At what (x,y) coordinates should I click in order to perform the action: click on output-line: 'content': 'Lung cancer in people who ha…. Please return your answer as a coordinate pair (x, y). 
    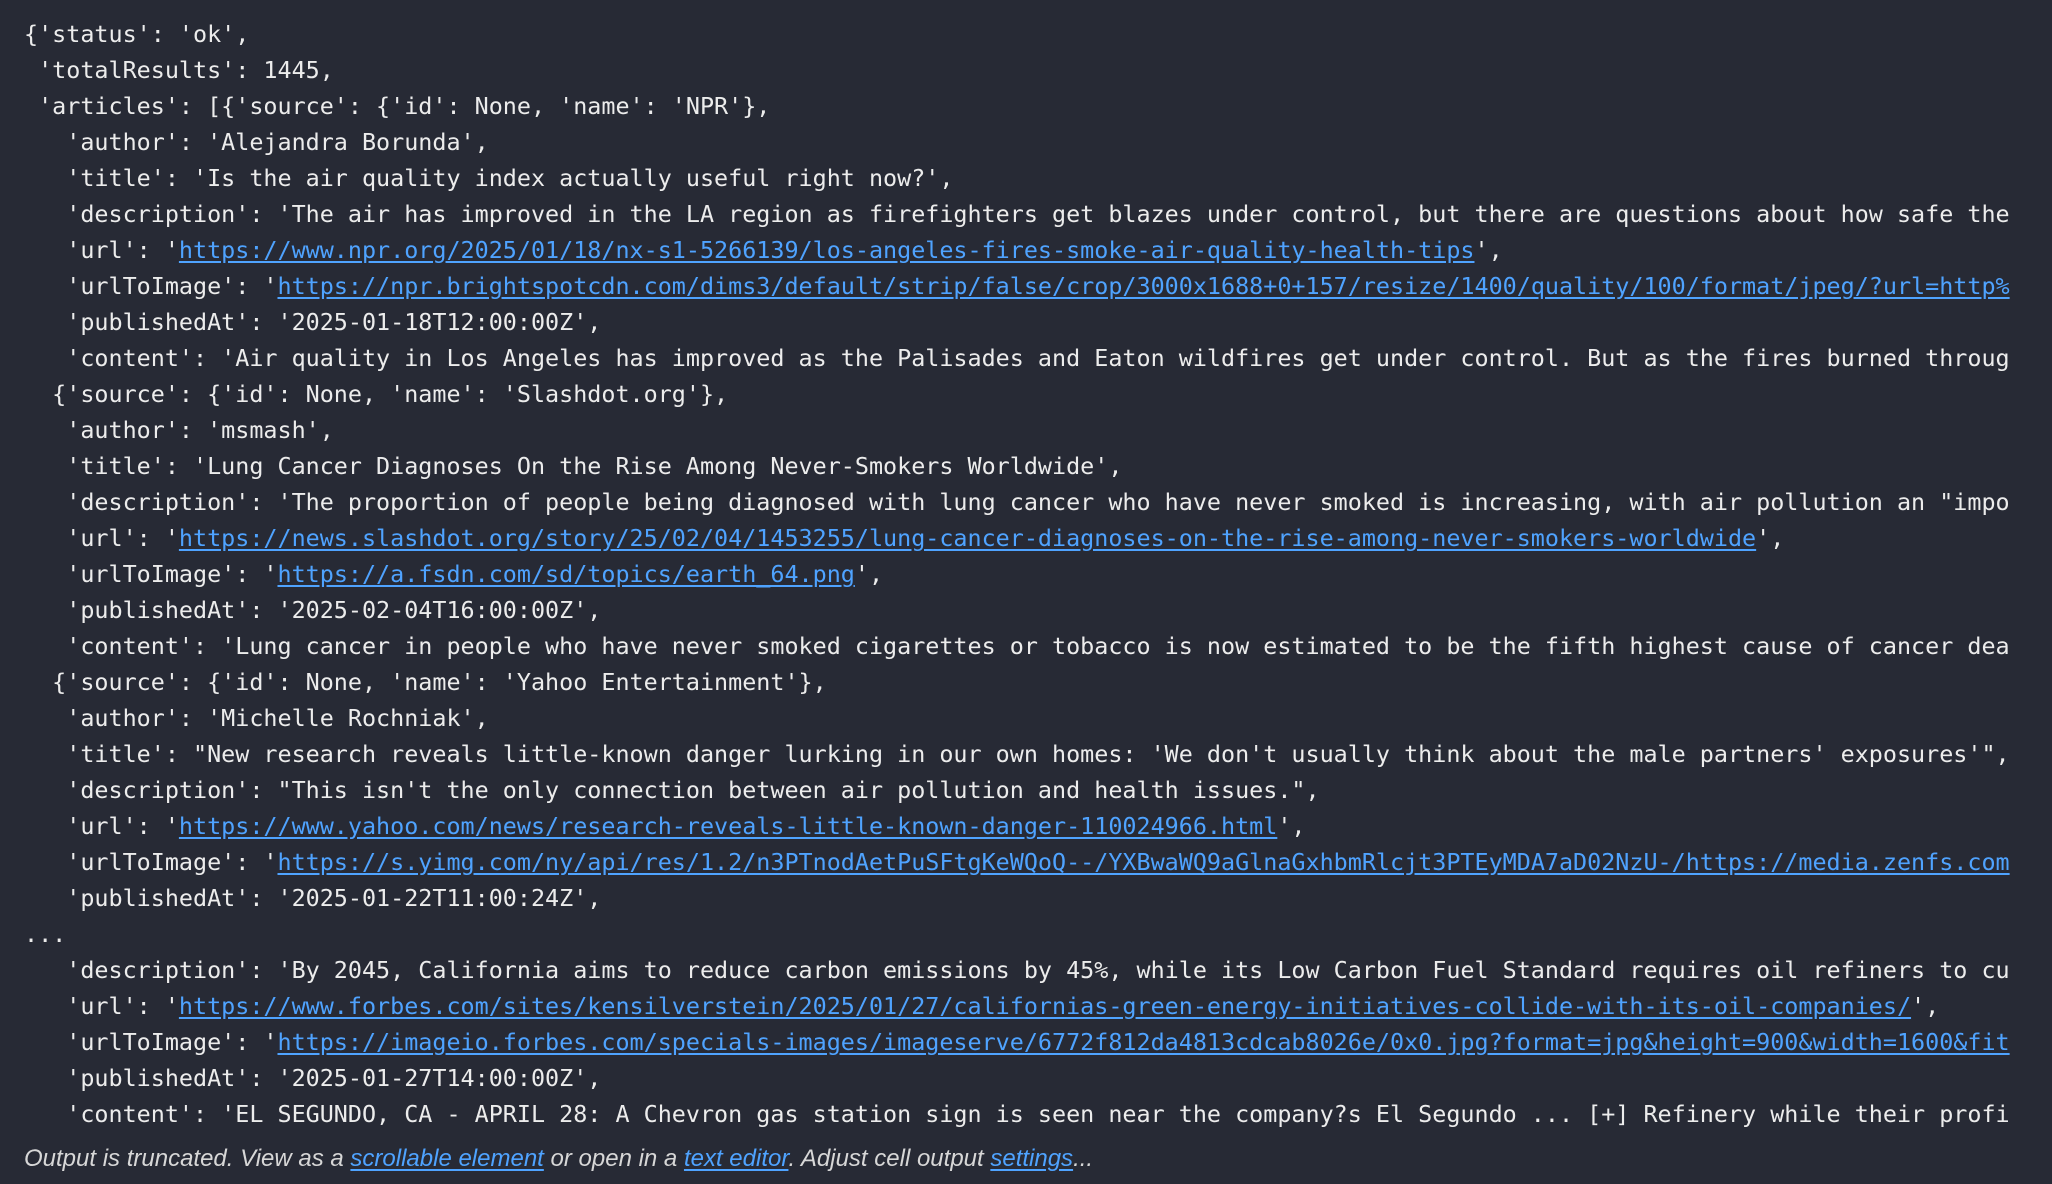
    Looking at the image, I should click on (1017, 646).